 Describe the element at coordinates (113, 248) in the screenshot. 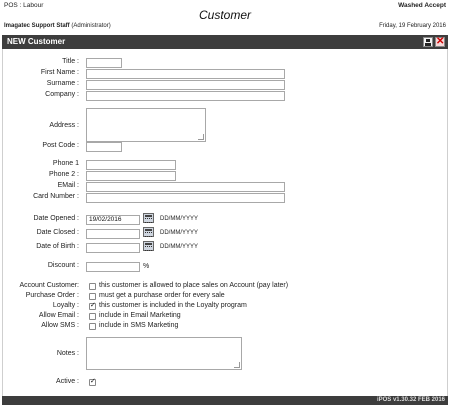

I see `dob-field` at that location.